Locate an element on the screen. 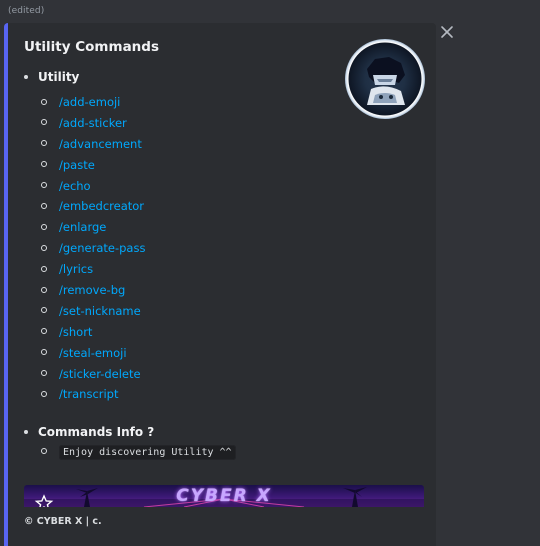 The height and width of the screenshot is (546, 540). command-link: /transcript is located at coordinates (89, 394).